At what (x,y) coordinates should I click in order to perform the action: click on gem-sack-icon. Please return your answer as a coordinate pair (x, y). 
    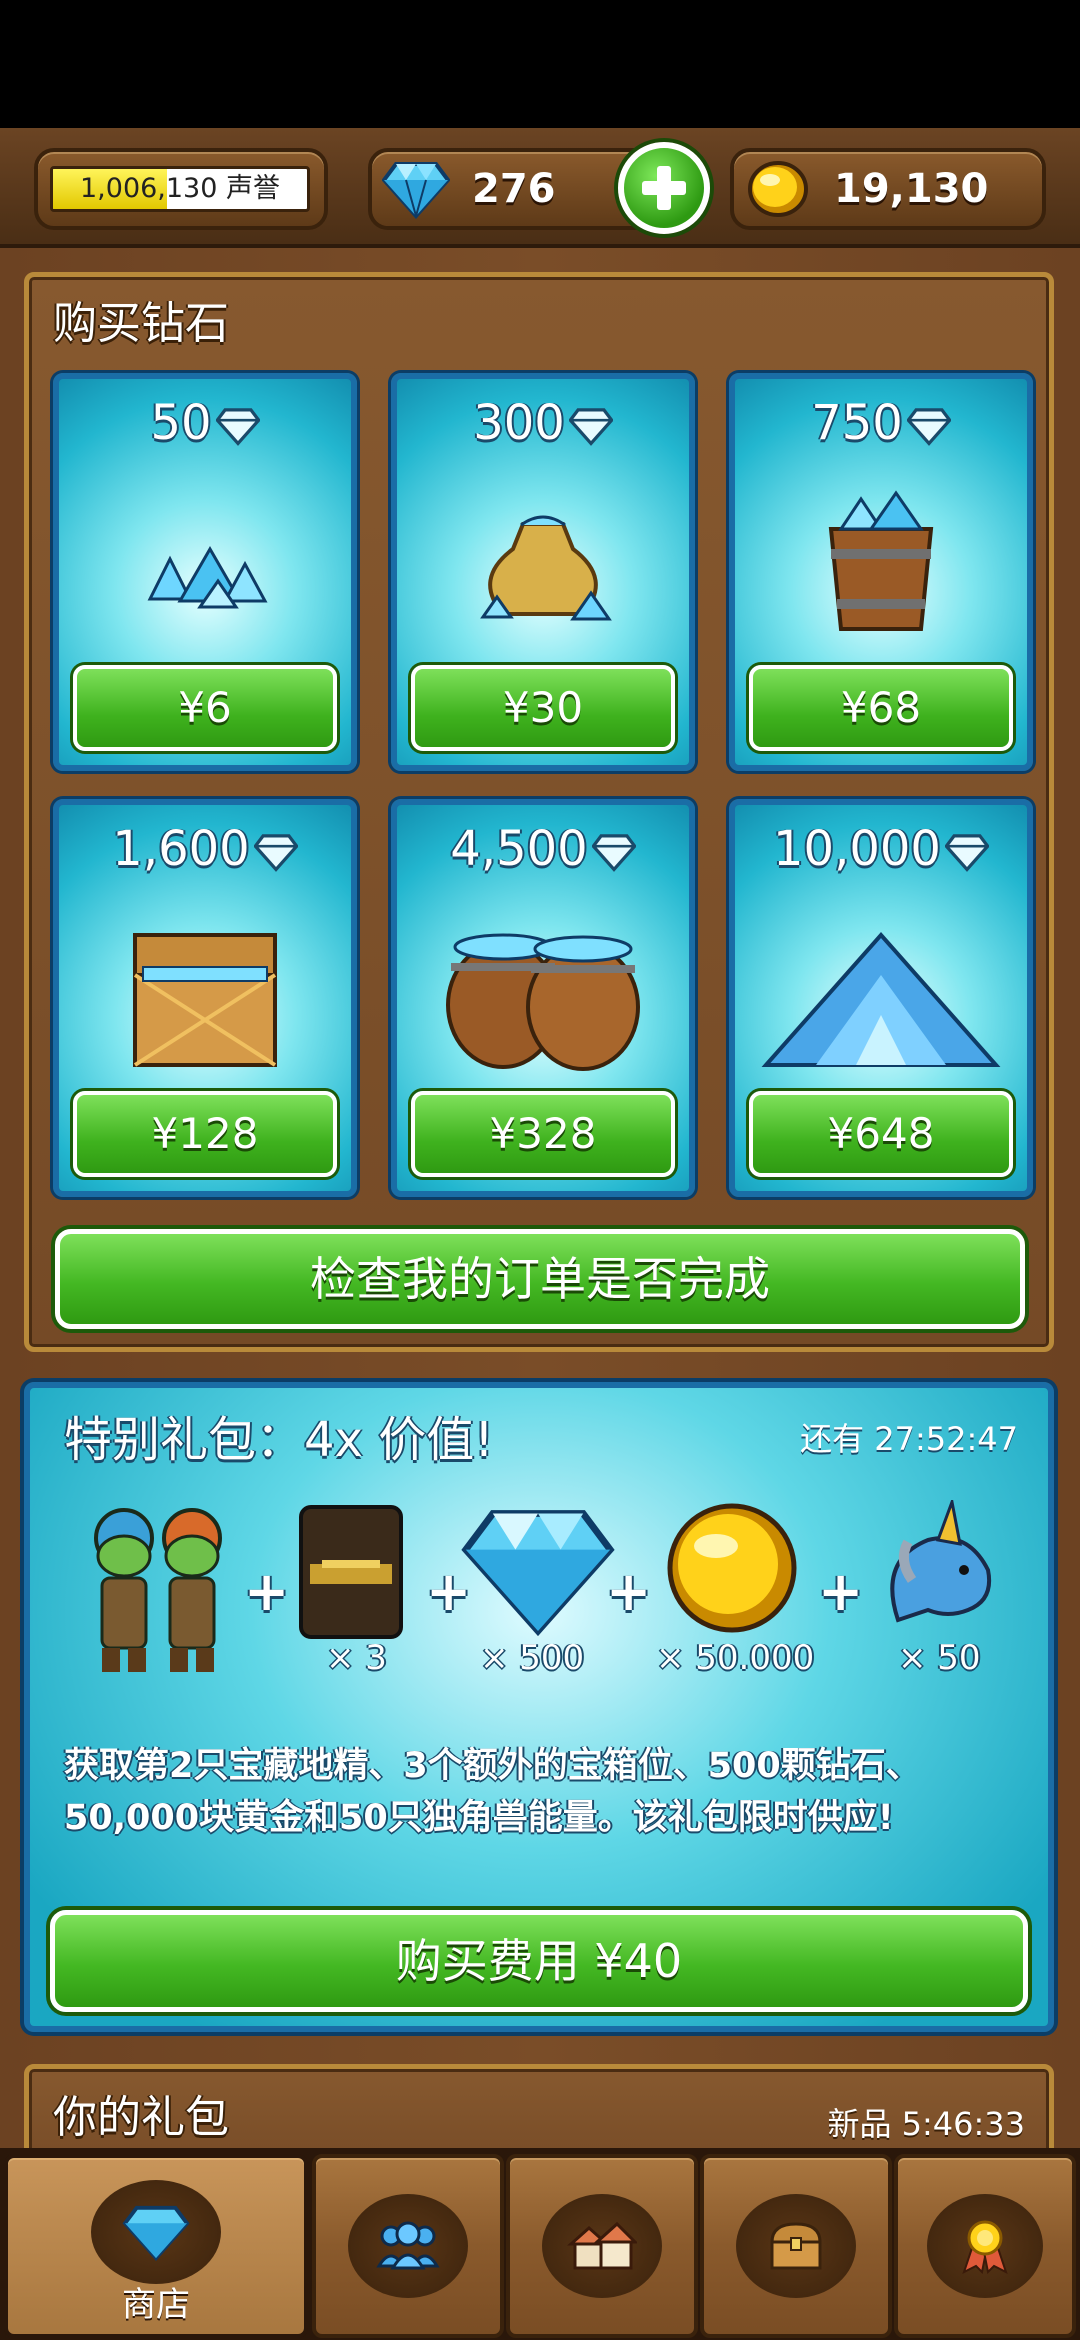
    Looking at the image, I should click on (546, 568).